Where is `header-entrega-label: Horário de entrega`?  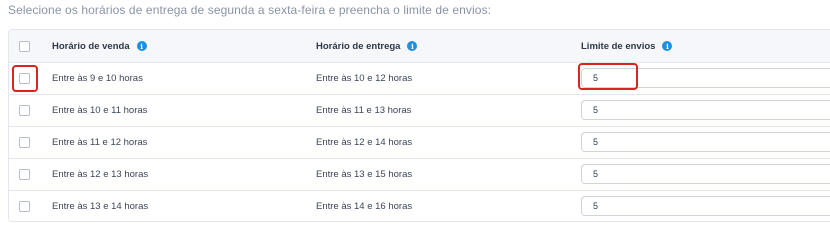
header-entrega-label: Horário de entrega is located at coordinates (358, 46).